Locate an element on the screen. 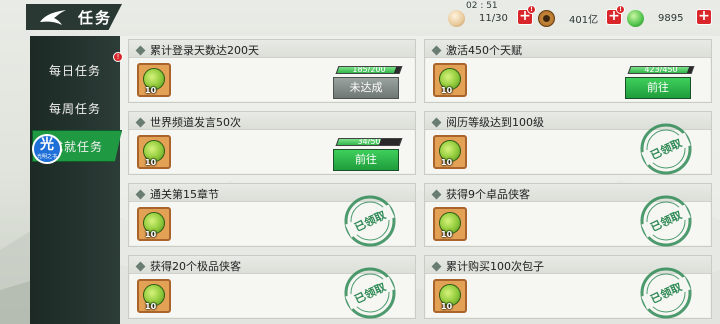 The height and width of the screenshot is (324, 720). progress-bar: 185/200 is located at coordinates (369, 70).